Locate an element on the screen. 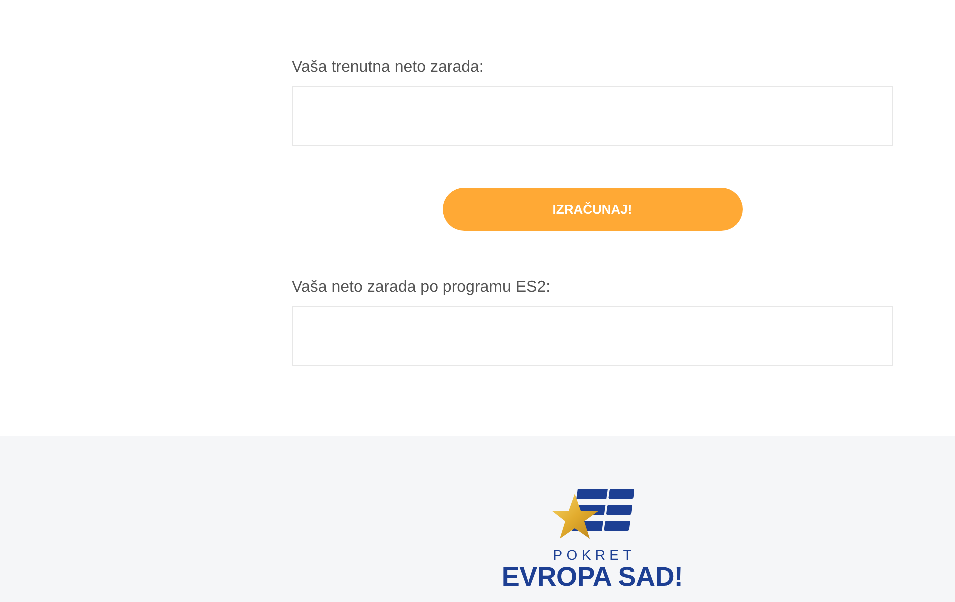 The image size is (955, 602). field-label: Vaša trenutna neto zarada: is located at coordinates (388, 68).